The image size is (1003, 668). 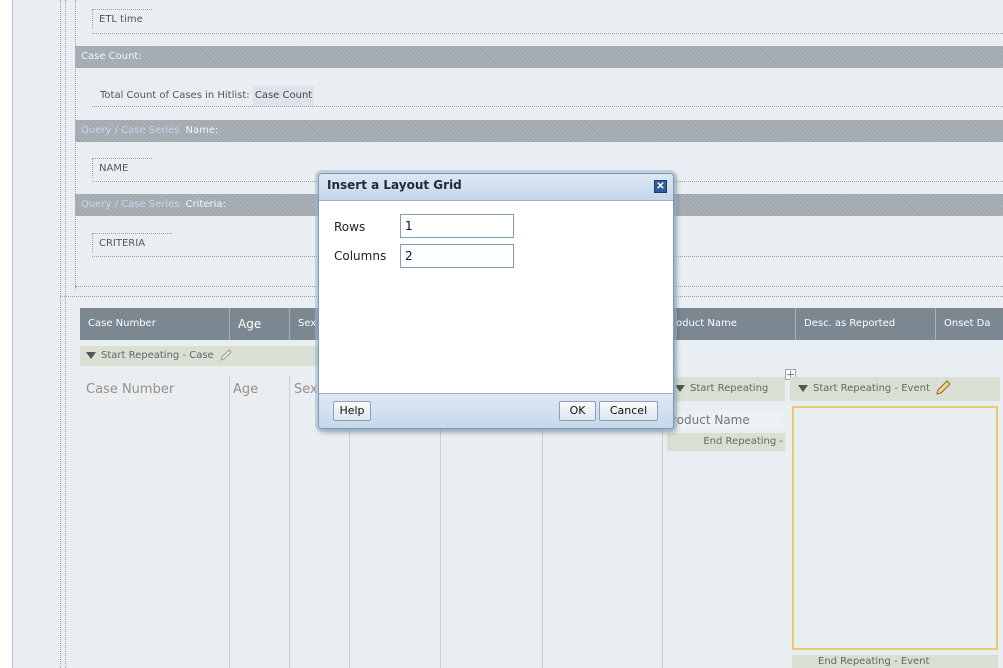 I want to click on case-number-field: Case Number, so click(x=130, y=389).